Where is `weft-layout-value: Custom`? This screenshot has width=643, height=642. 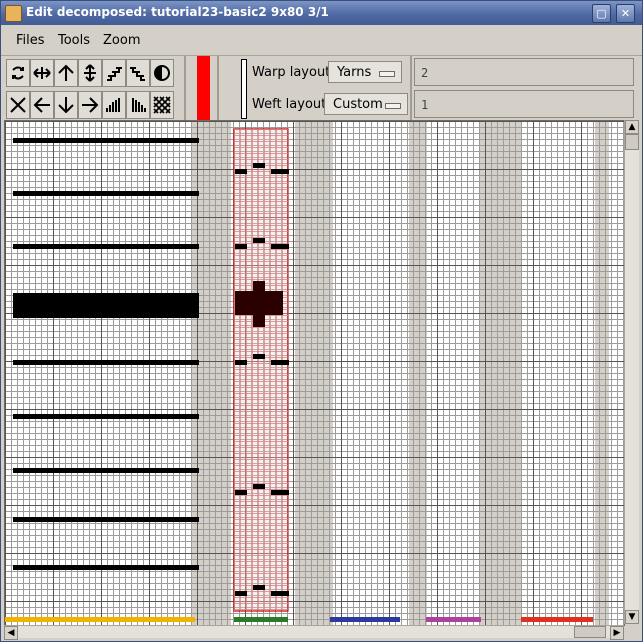
weft-layout-value: Custom is located at coordinates (358, 104).